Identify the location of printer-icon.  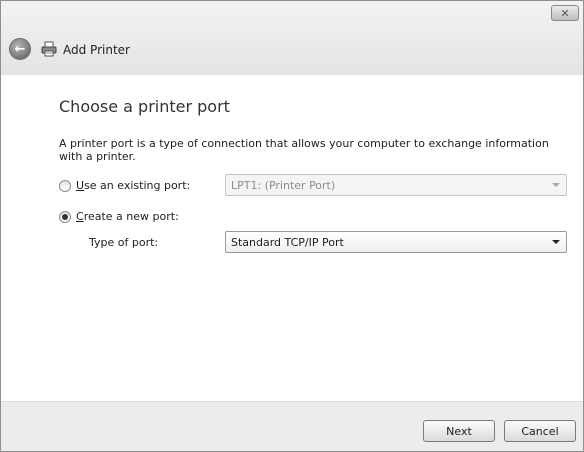
(49, 49).